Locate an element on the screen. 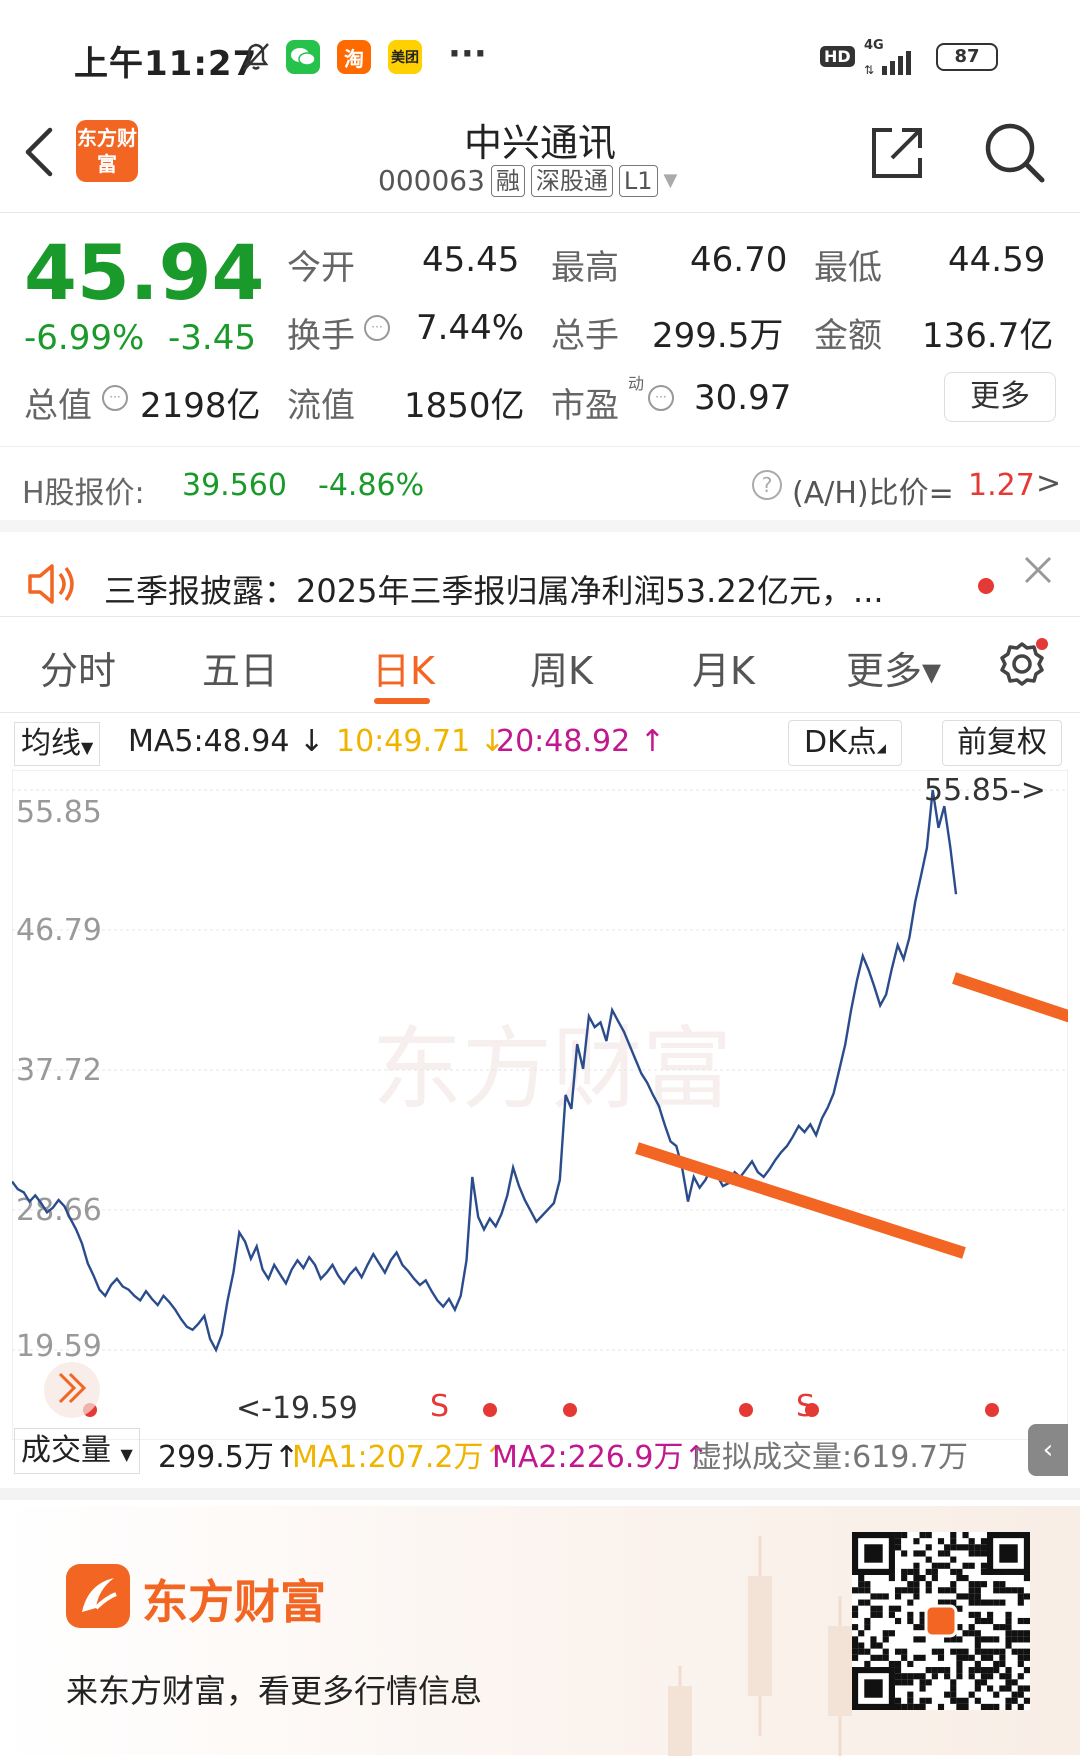 The height and width of the screenshot is (1756, 1080). ma5-value: MA5:48.94 ↓ is located at coordinates (226, 741).